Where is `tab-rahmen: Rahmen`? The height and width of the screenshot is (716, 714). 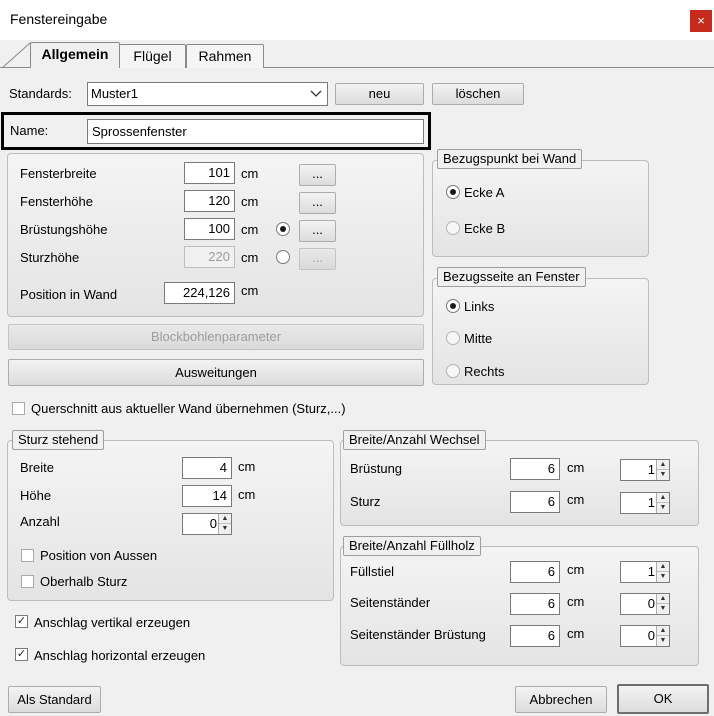 tab-rahmen: Rahmen is located at coordinates (225, 56).